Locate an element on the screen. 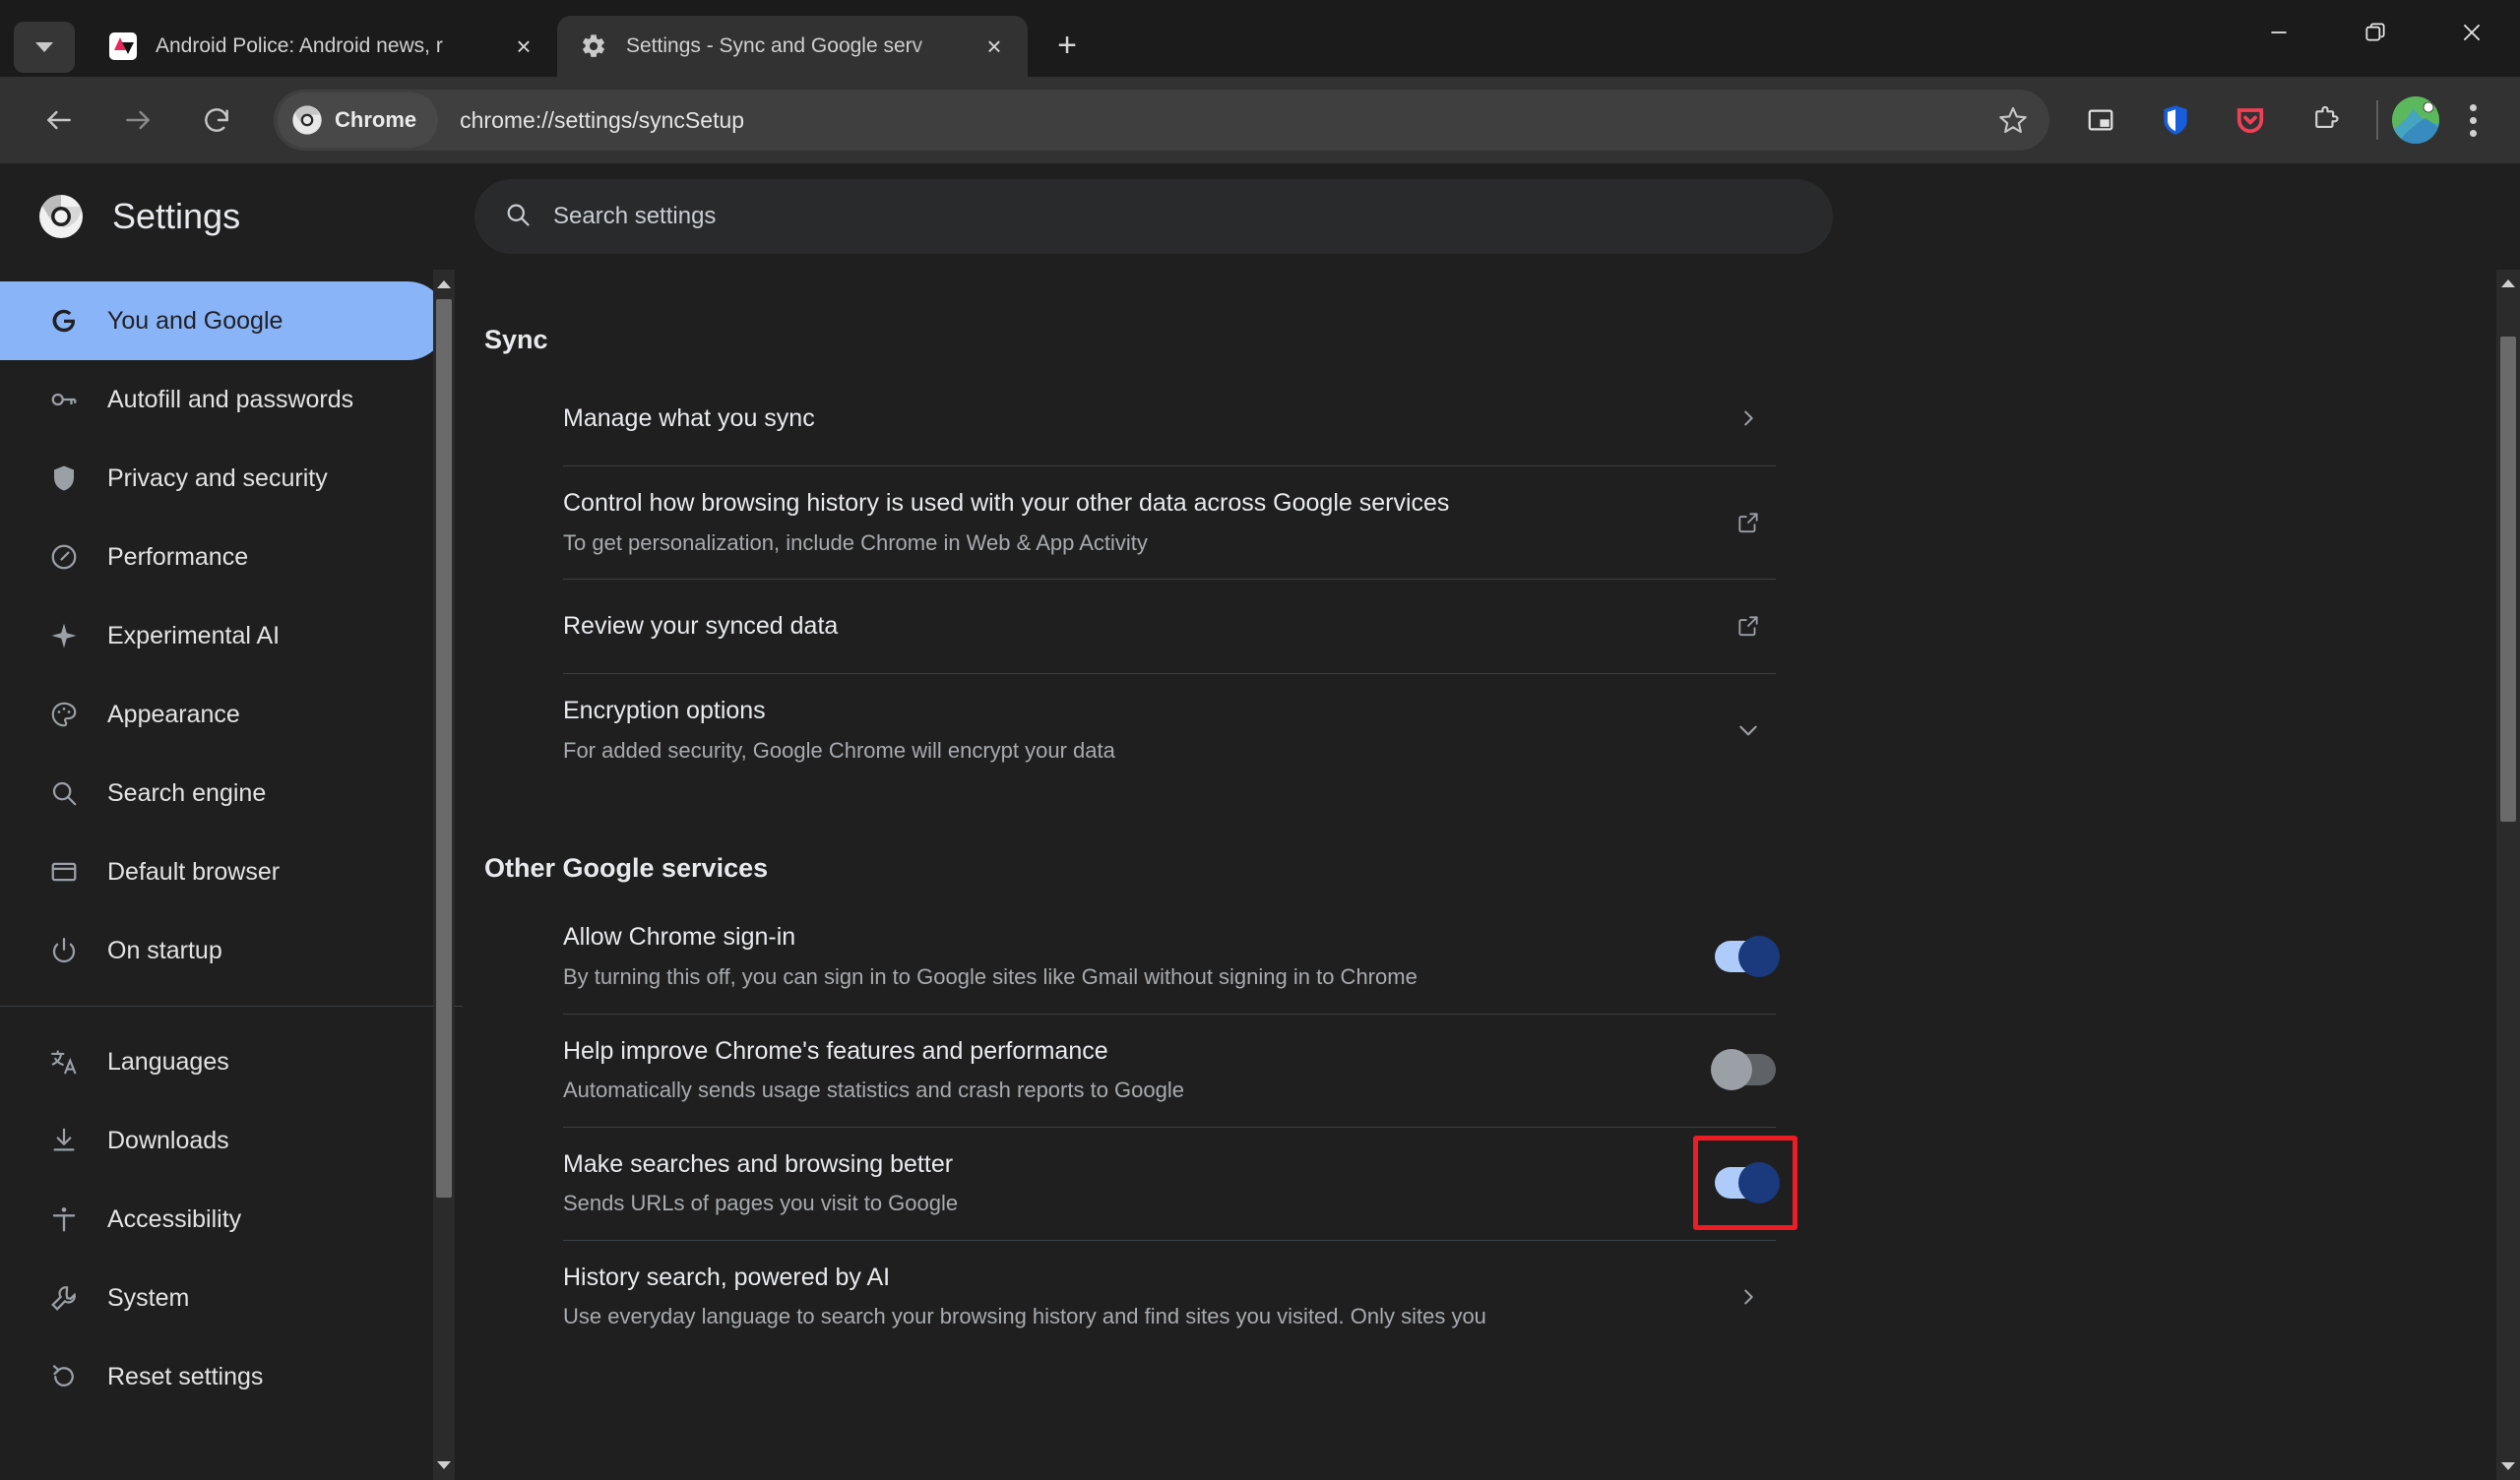  bookmark-star-icon is located at coordinates (2013, 120).